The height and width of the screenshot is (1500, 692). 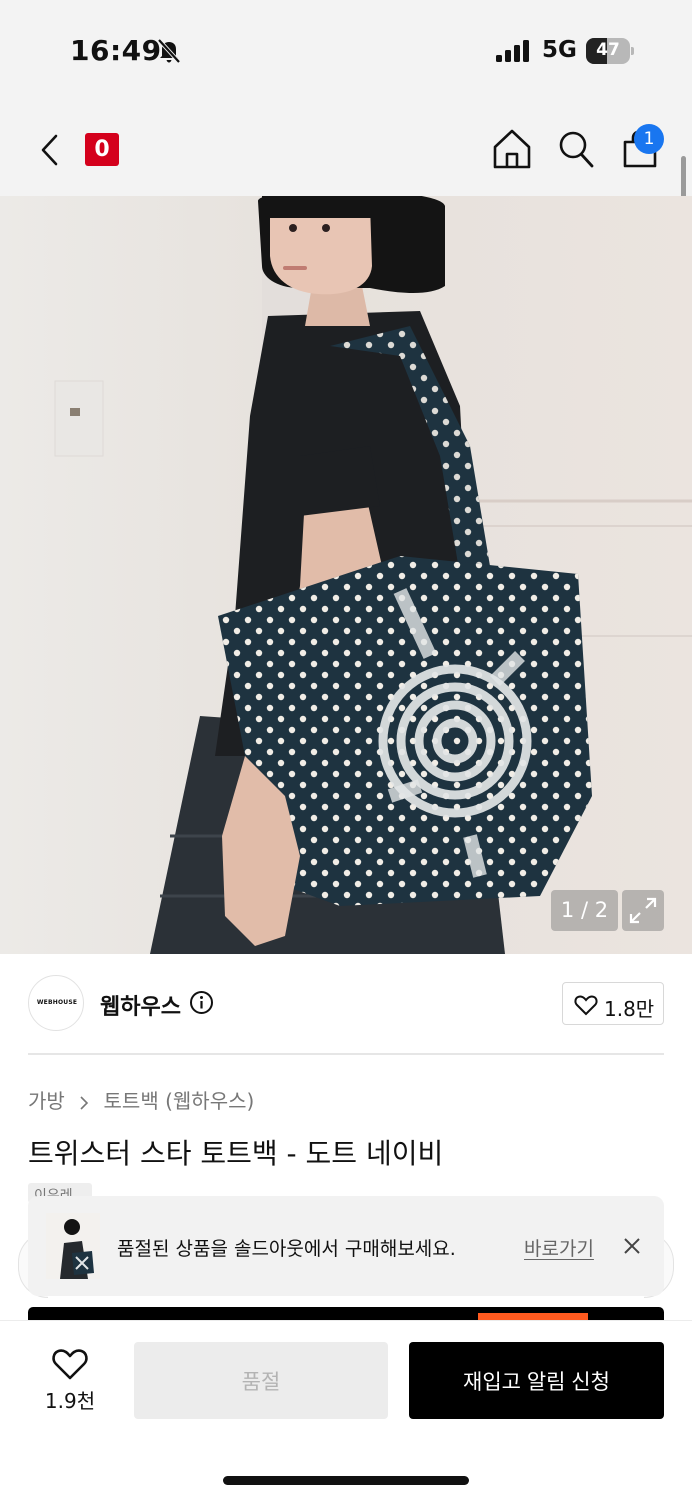 I want to click on toast-thumbnail, so click(x=73, y=1246).